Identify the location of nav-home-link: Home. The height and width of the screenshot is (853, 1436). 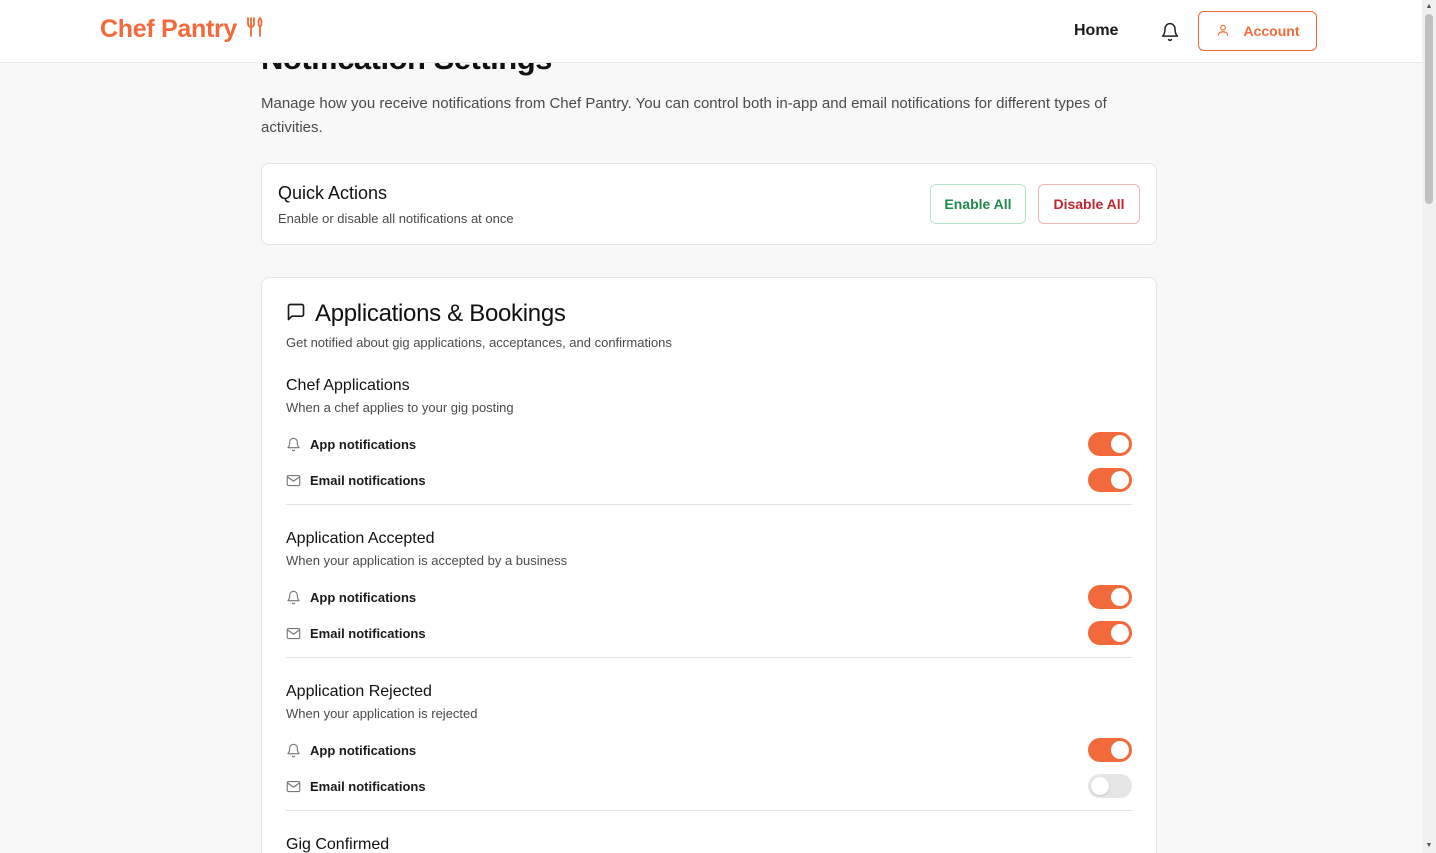
(1096, 31).